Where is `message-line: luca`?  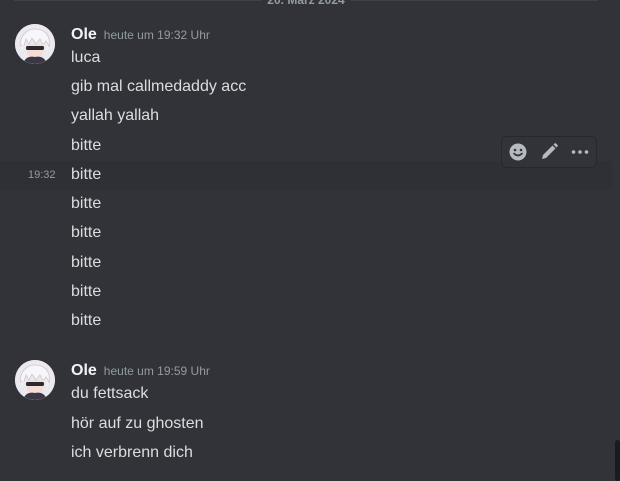 message-line: luca is located at coordinates (306, 58).